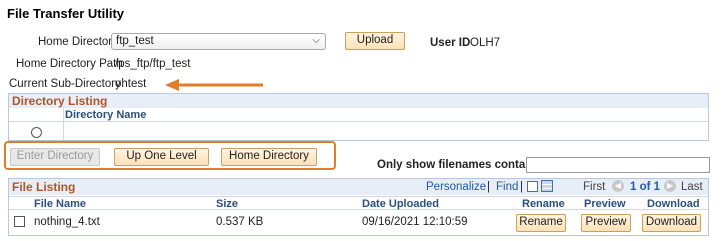 The height and width of the screenshot is (241, 721). I want to click on upload-button: Upload, so click(375, 41).